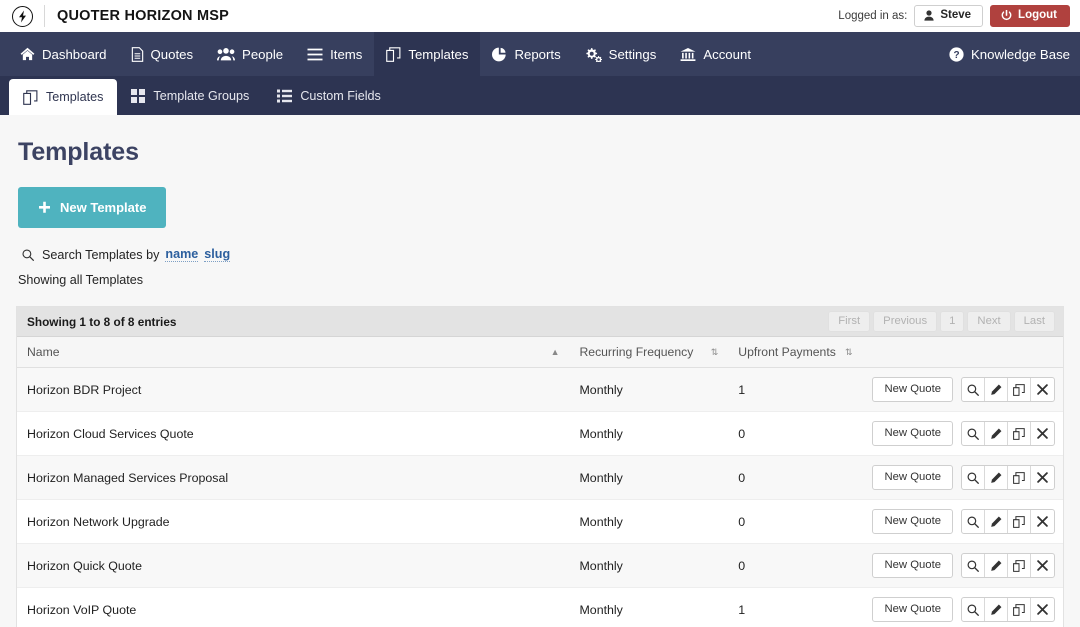 This screenshot has width=1080, height=627. I want to click on logged-in-label: Logged in as:, so click(873, 16).